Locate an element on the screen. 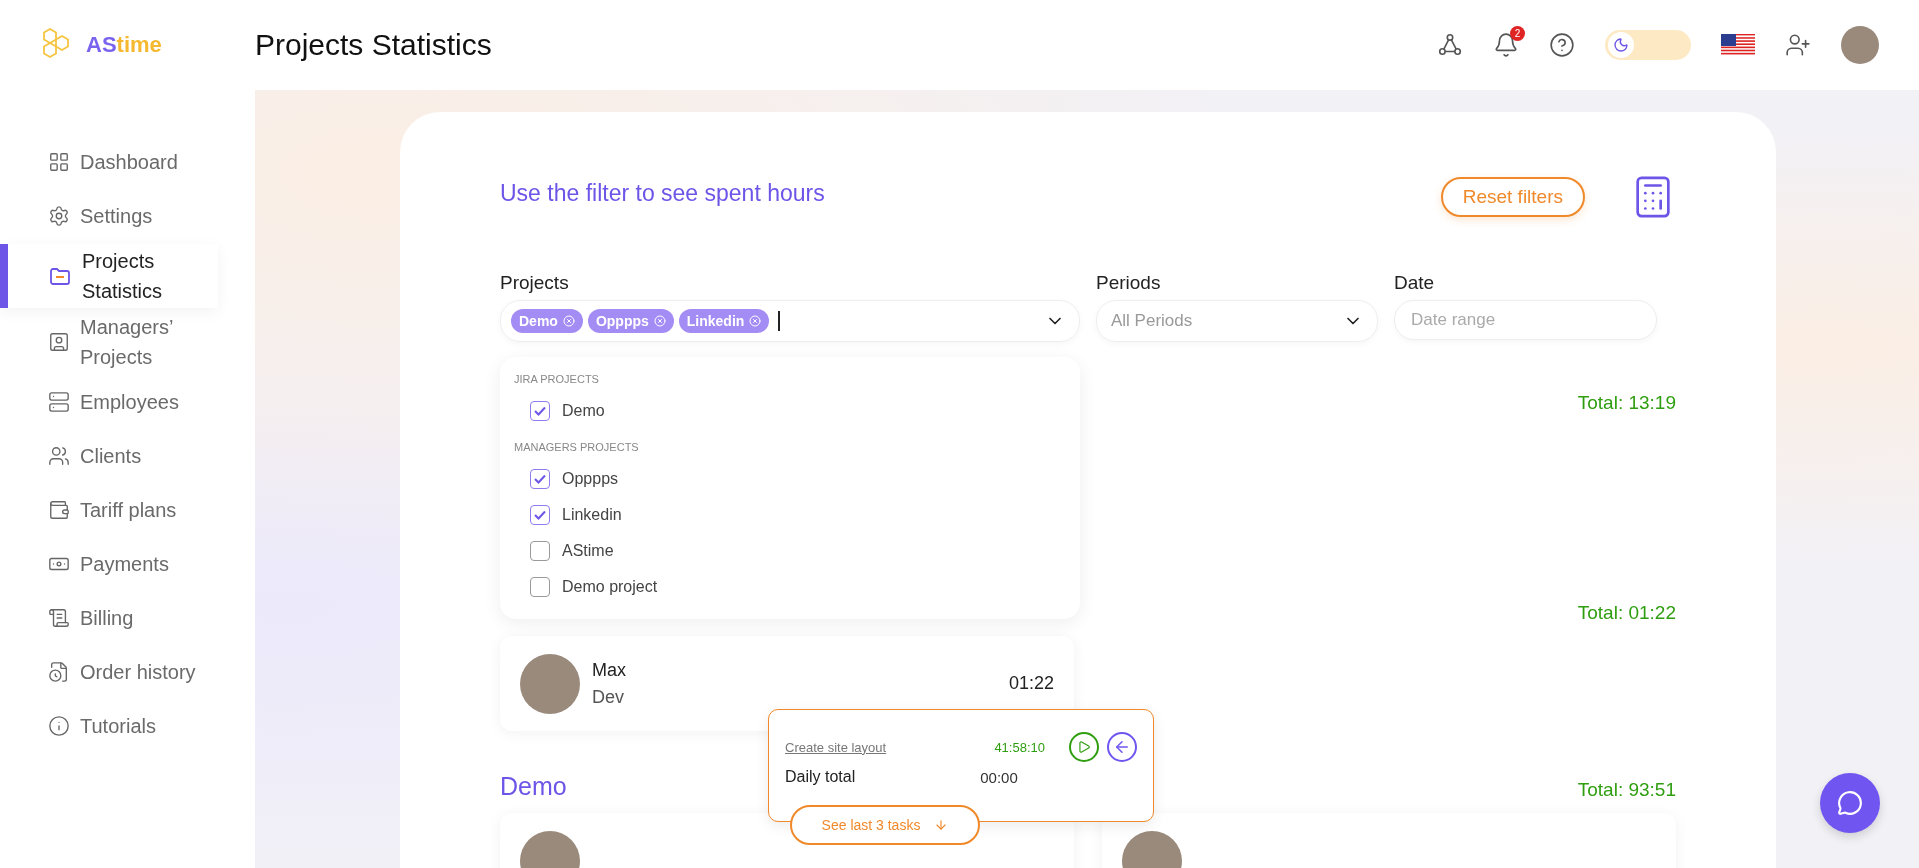 Image resolution: width=1919 pixels, height=868 pixels. sidebar-item: Billing is located at coordinates (109, 618).